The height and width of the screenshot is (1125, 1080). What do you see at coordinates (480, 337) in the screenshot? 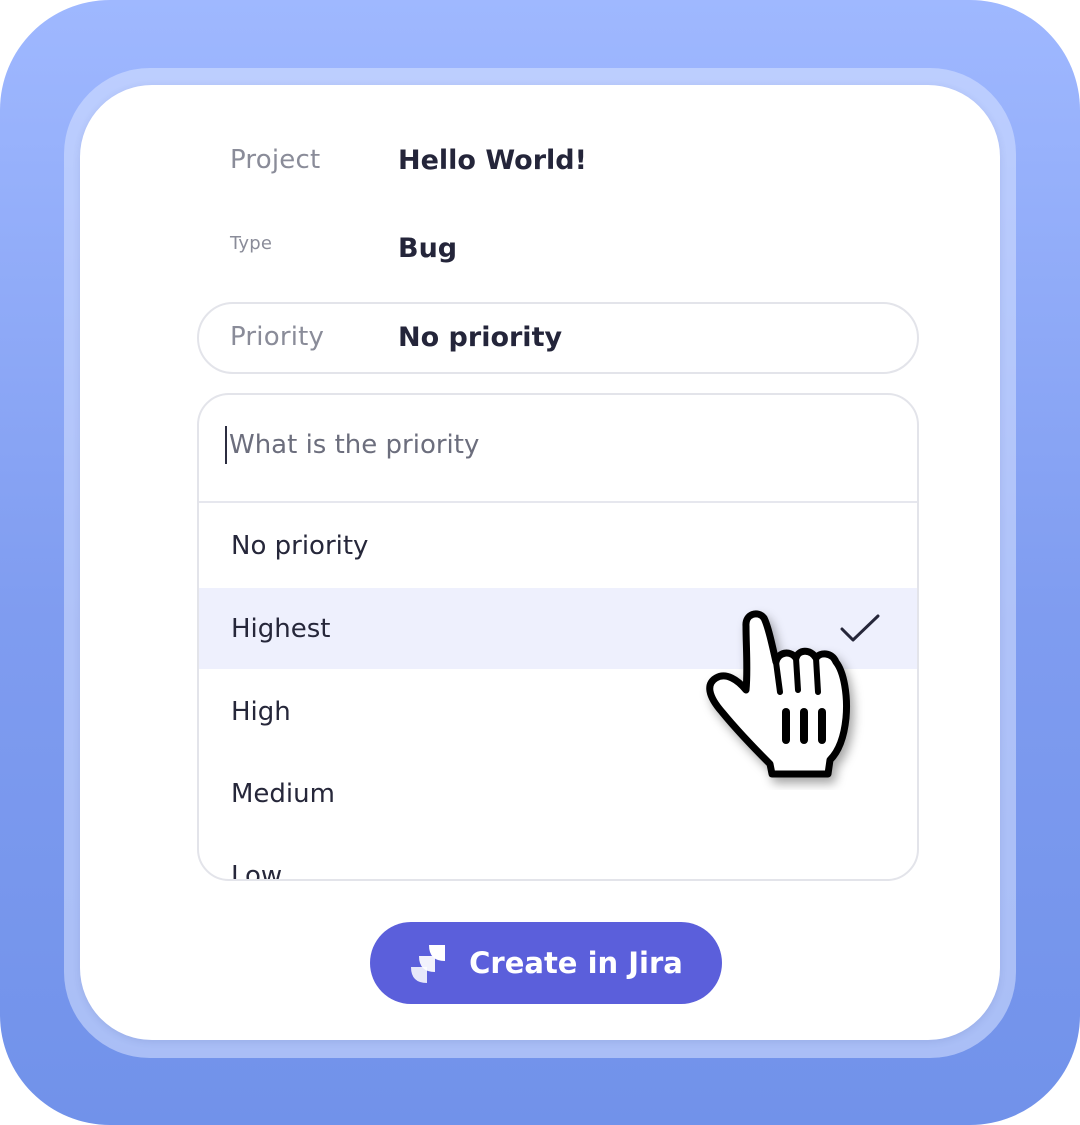
I see `priority-value: No priority` at bounding box center [480, 337].